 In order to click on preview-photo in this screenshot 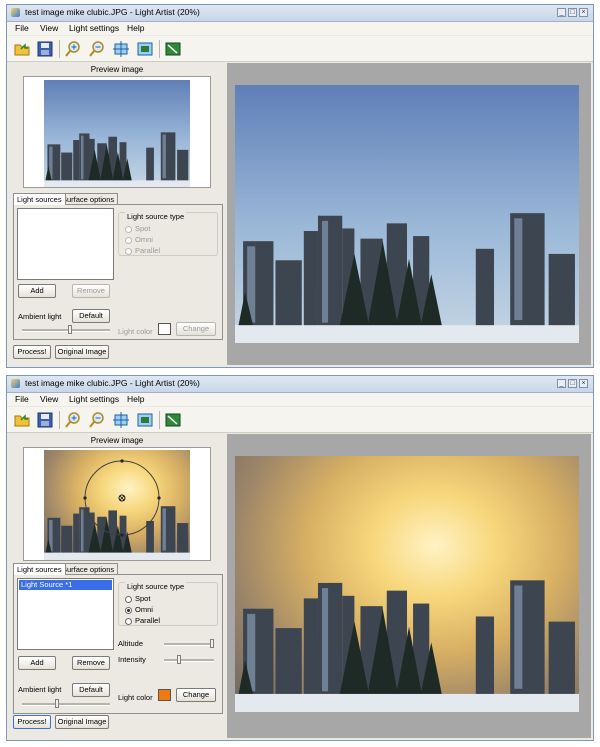, I will do `click(117, 133)`.